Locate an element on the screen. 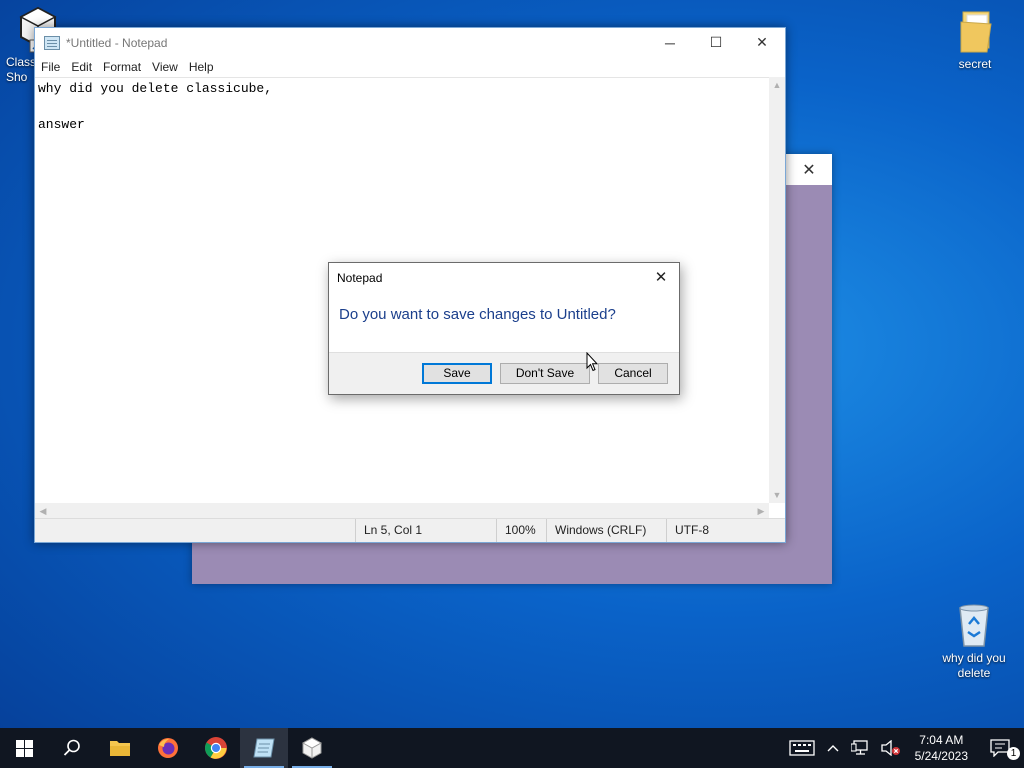 Image resolution: width=1024 pixels, height=768 pixels. volume-muted-icon is located at coordinates (891, 748).